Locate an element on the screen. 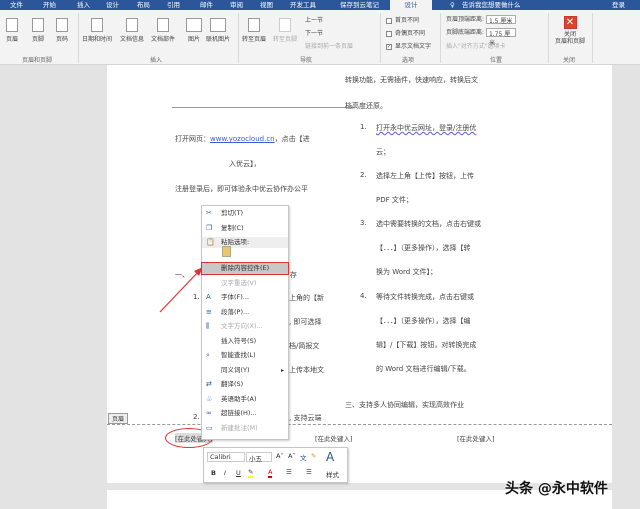 This screenshot has height=509, width=640. doc-text: 选中需要转换的文档，点击右键或 is located at coordinates (428, 224).